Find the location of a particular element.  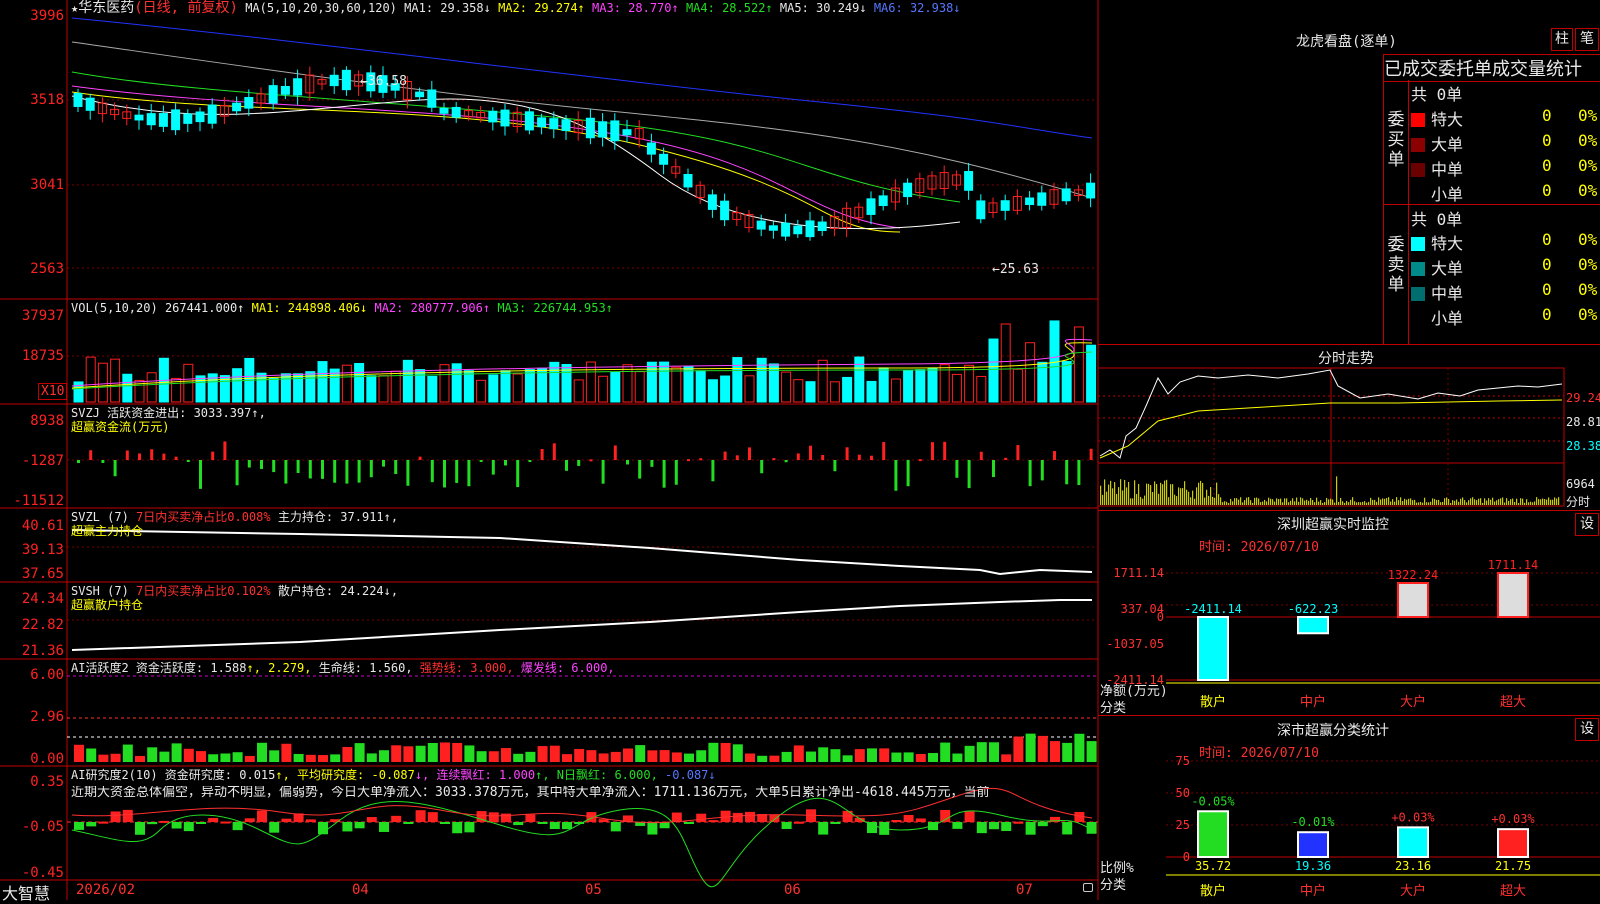

bar-mode-button: 柱 is located at coordinates (1562, 39).